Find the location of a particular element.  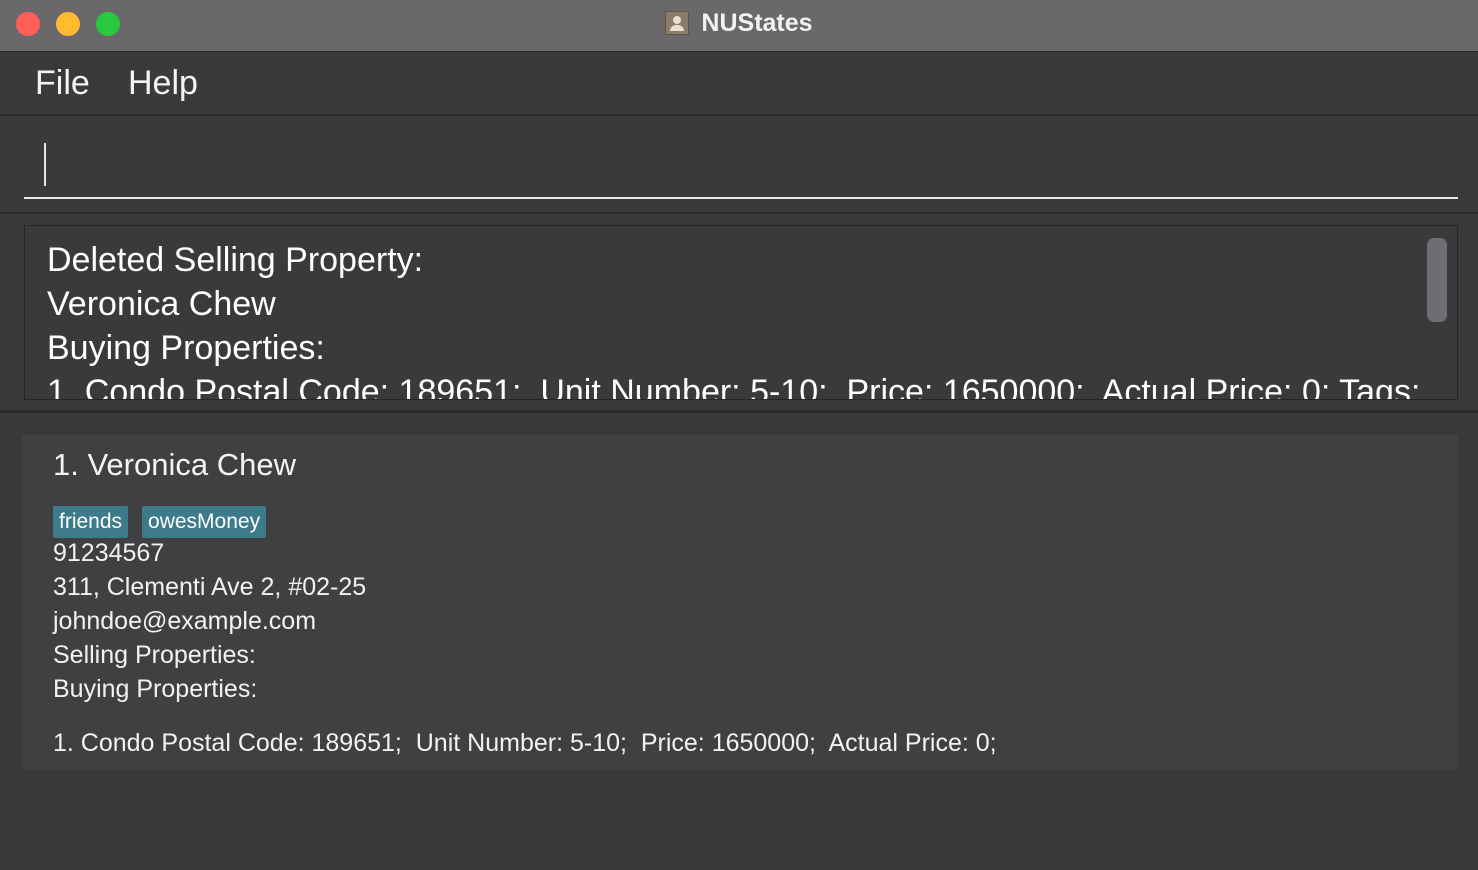

menu-bar: File Help is located at coordinates (739, 84).